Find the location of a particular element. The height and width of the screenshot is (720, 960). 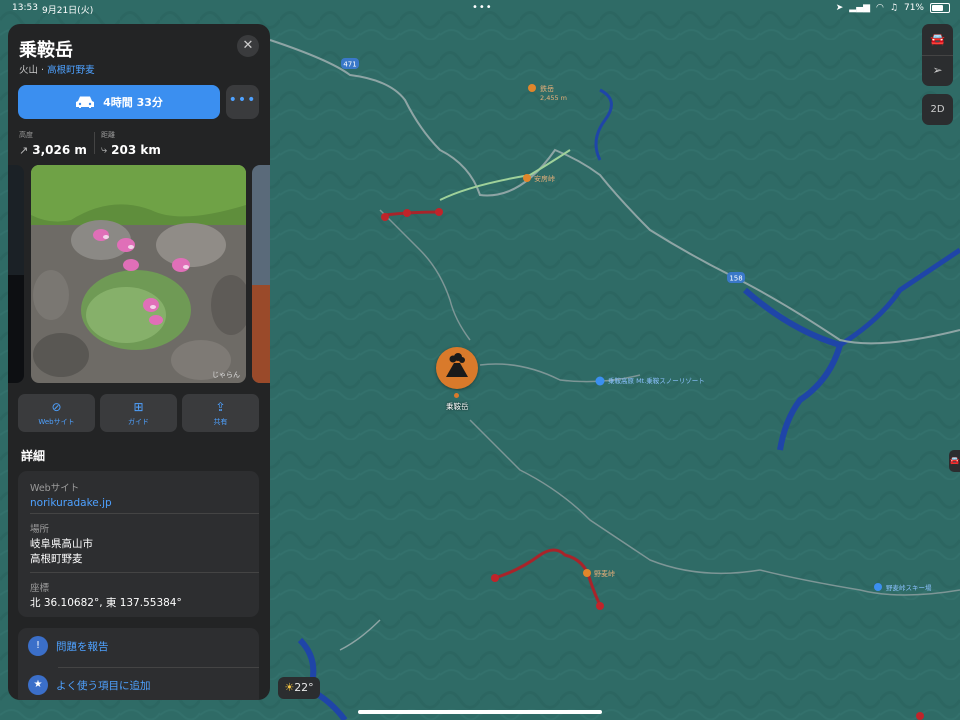

list-divider is located at coordinates (158, 667).